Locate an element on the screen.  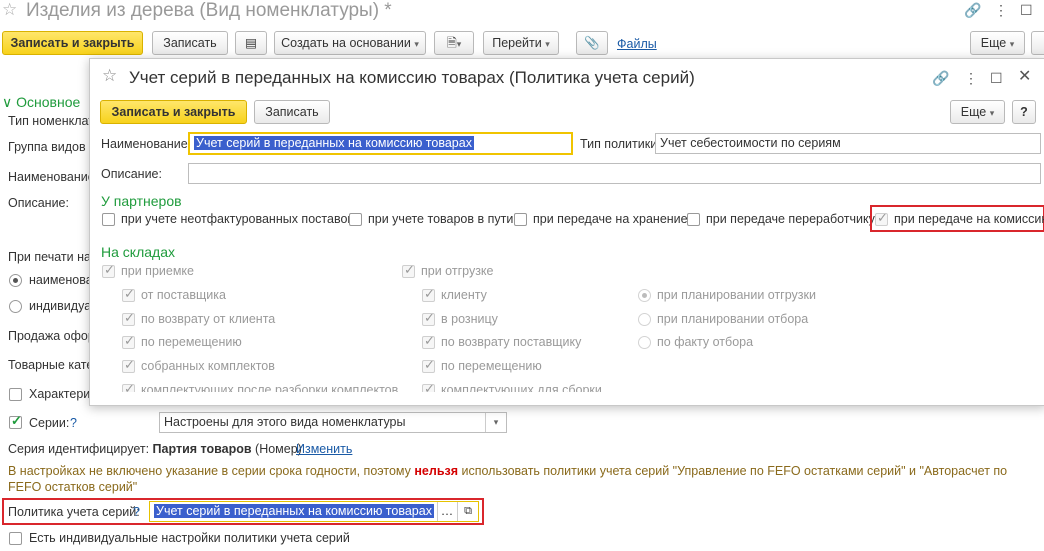
dialog-description-field is located at coordinates (614, 173).